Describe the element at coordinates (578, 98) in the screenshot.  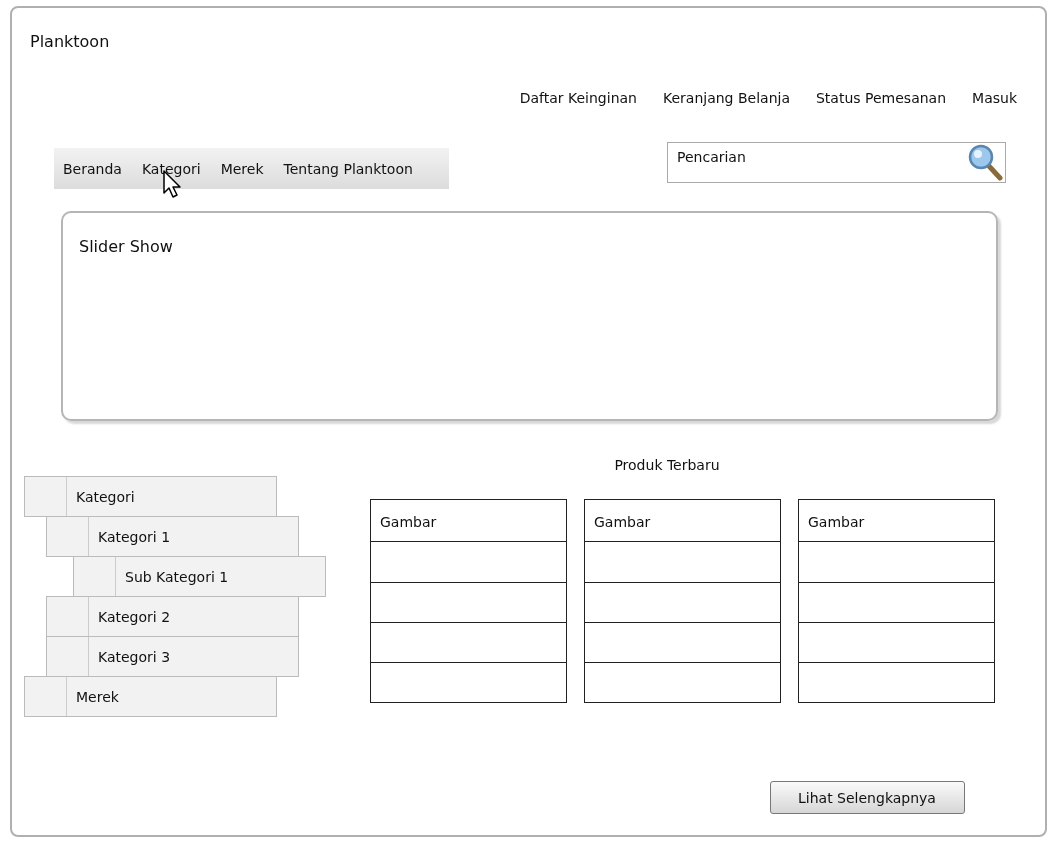
I see `header-link: Daftar Keinginan` at that location.